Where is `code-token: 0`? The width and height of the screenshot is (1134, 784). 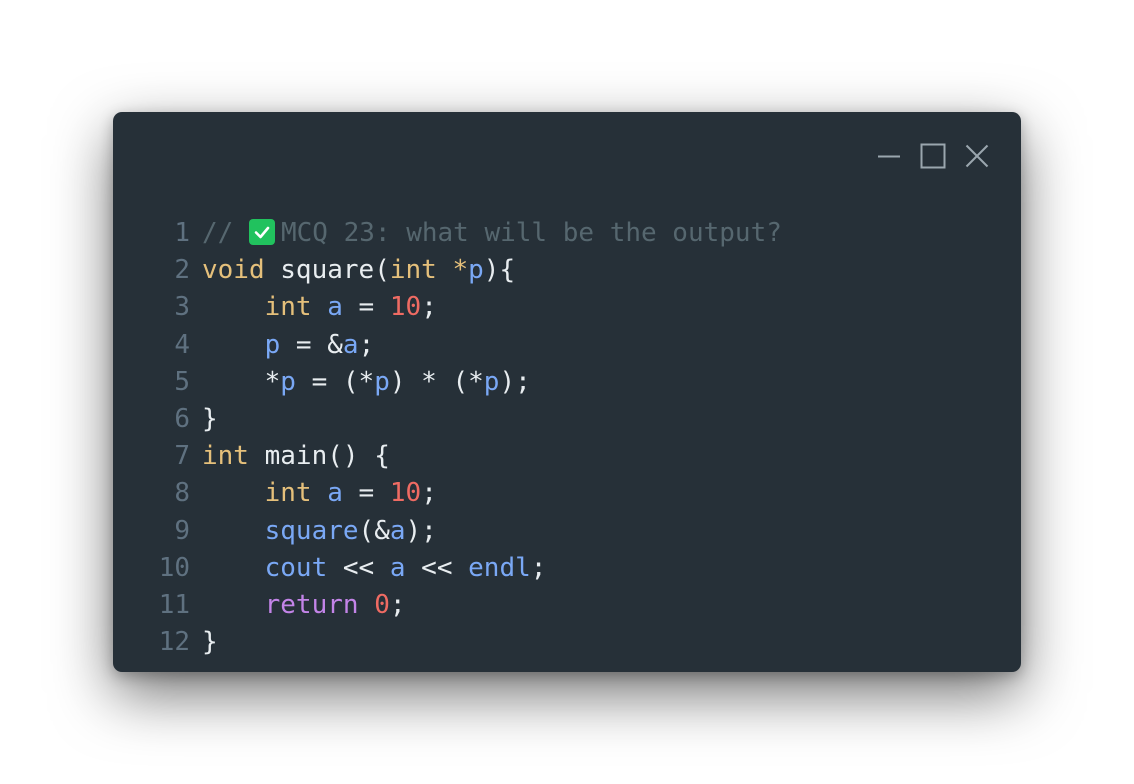 code-token: 0 is located at coordinates (382, 604).